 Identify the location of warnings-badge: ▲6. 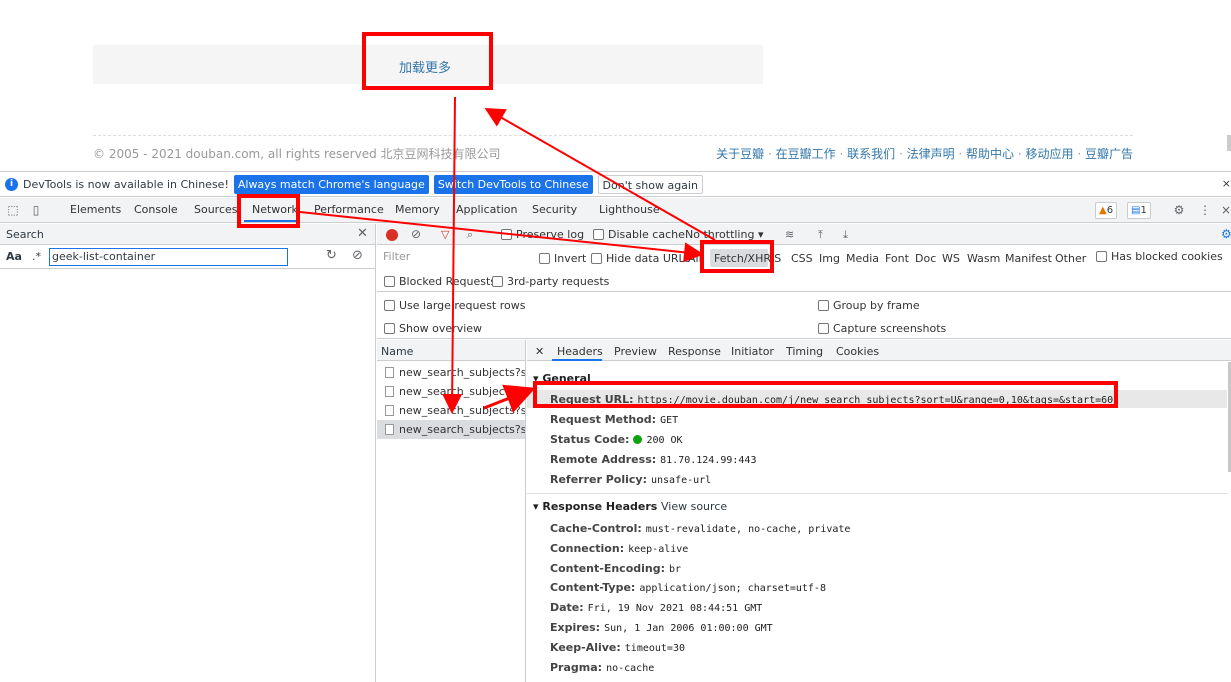
(1106, 210).